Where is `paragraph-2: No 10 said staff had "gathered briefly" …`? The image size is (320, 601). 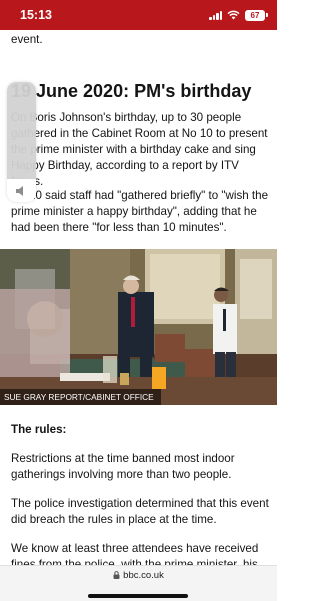
paragraph-2: No 10 said staff had "gathered briefly" … is located at coordinates (140, 211).